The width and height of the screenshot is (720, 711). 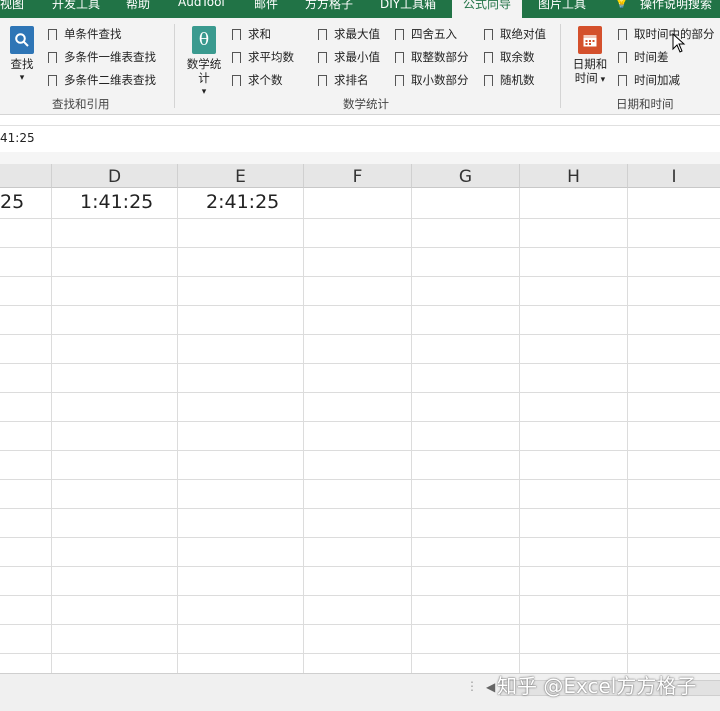 What do you see at coordinates (586, 78) in the screenshot?
I see `datetime-label-line2: 时间` at bounding box center [586, 78].